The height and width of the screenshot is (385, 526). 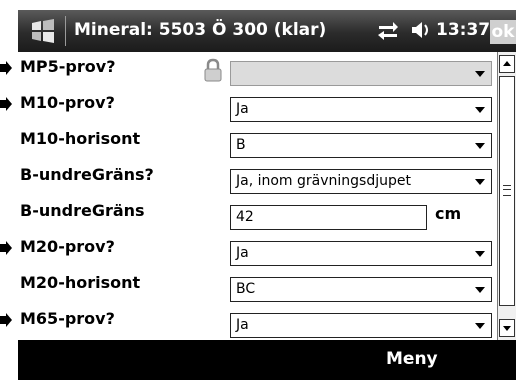 I want to click on windows-start-icon, so click(x=43, y=31).